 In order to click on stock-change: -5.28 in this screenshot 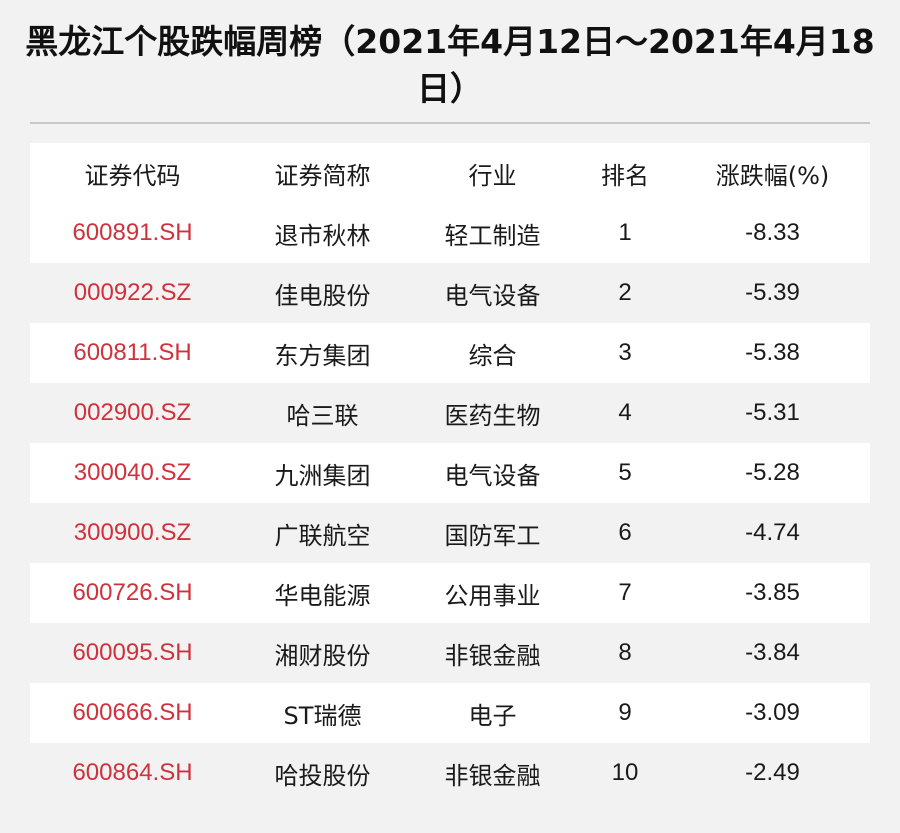, I will do `click(772, 472)`.